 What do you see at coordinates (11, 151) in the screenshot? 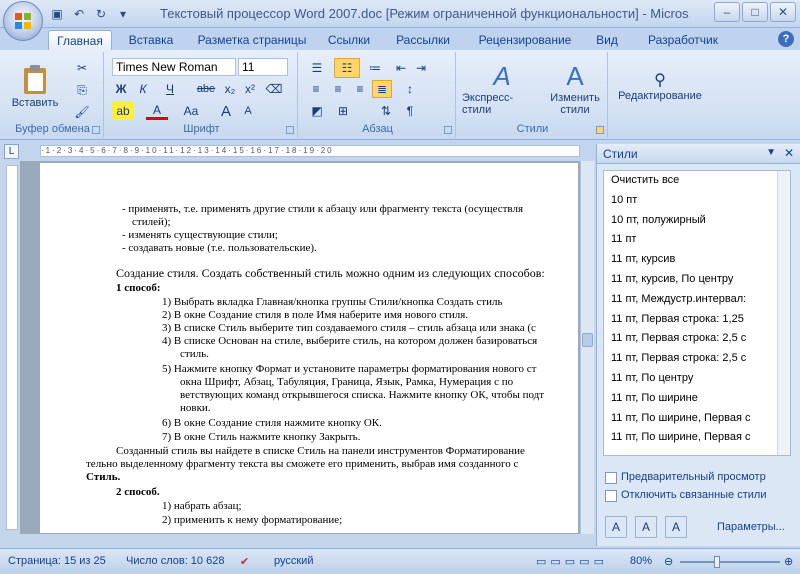
I see `tab-selector: L` at bounding box center [11, 151].